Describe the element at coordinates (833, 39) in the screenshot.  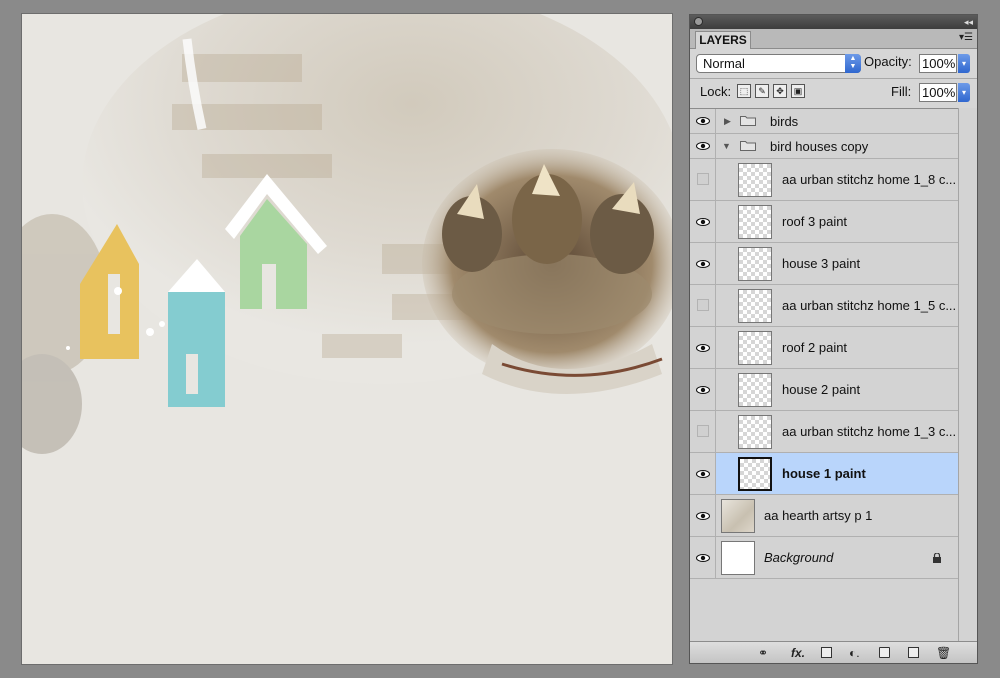
I see `panel-tab-row: LAYERS ▾☰` at that location.